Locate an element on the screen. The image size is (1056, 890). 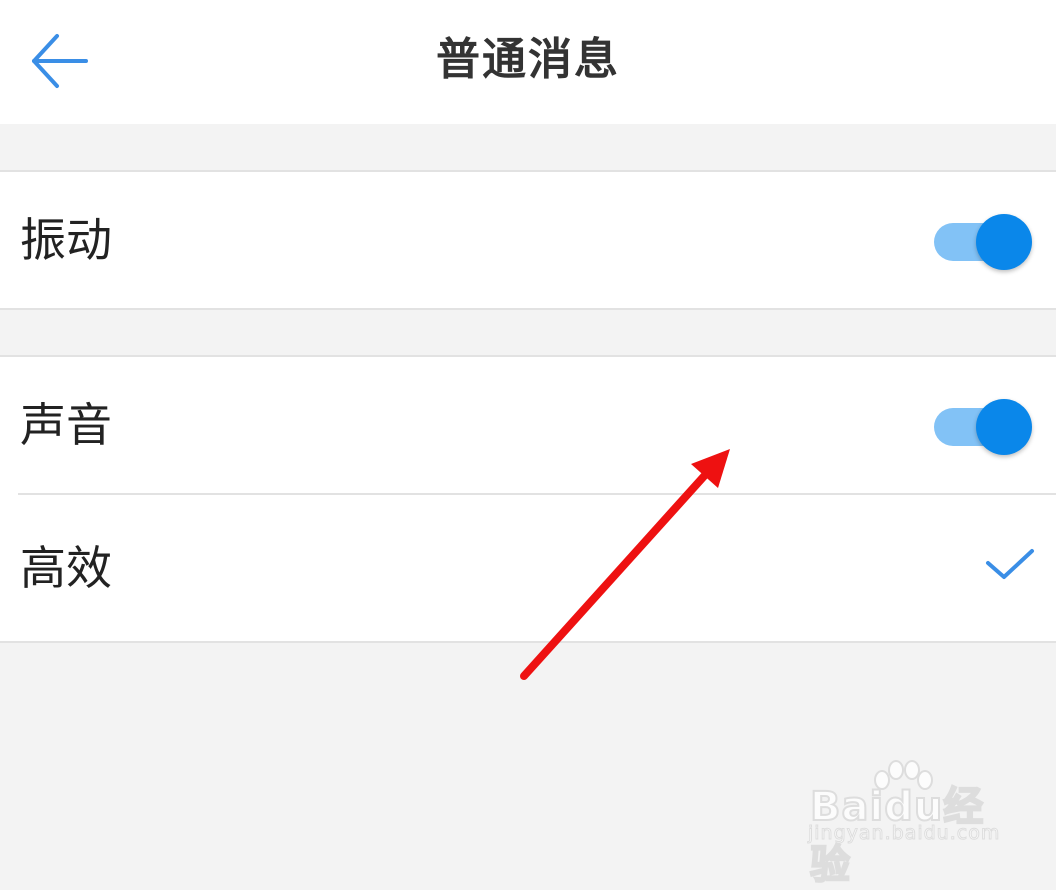
checkmark-icon is located at coordinates (1010, 564).